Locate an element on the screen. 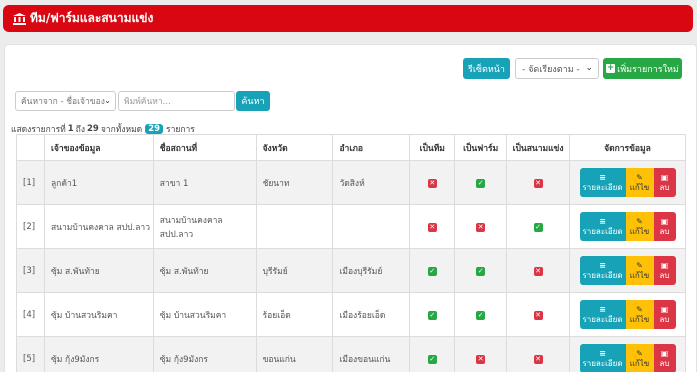  column-header: เป็นฟาร์ม is located at coordinates (481, 147).